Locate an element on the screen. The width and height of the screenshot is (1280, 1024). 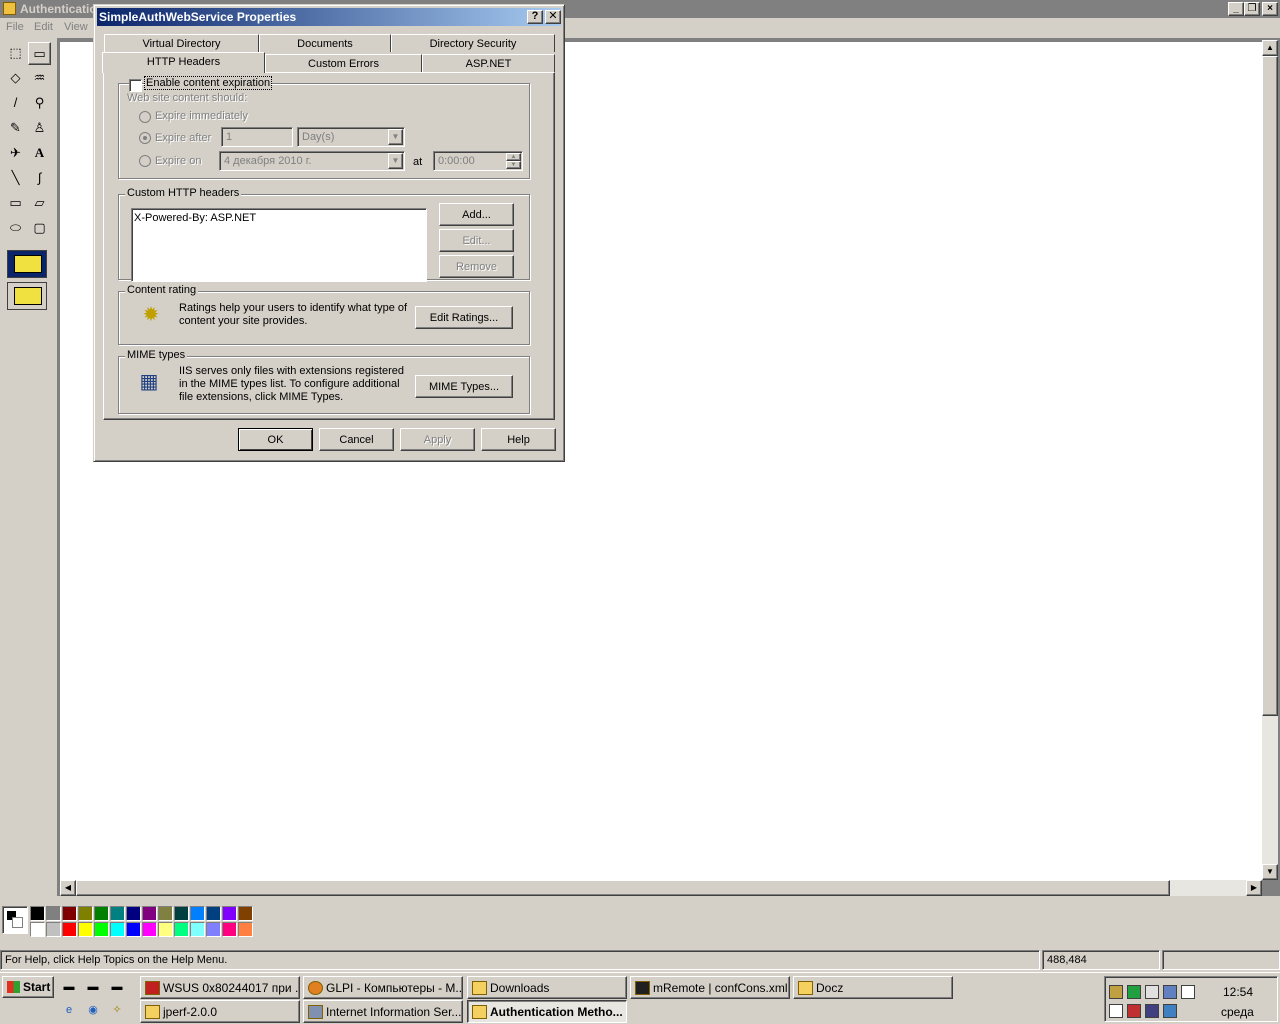
fill-icon: ♒ is located at coordinates (39, 78).